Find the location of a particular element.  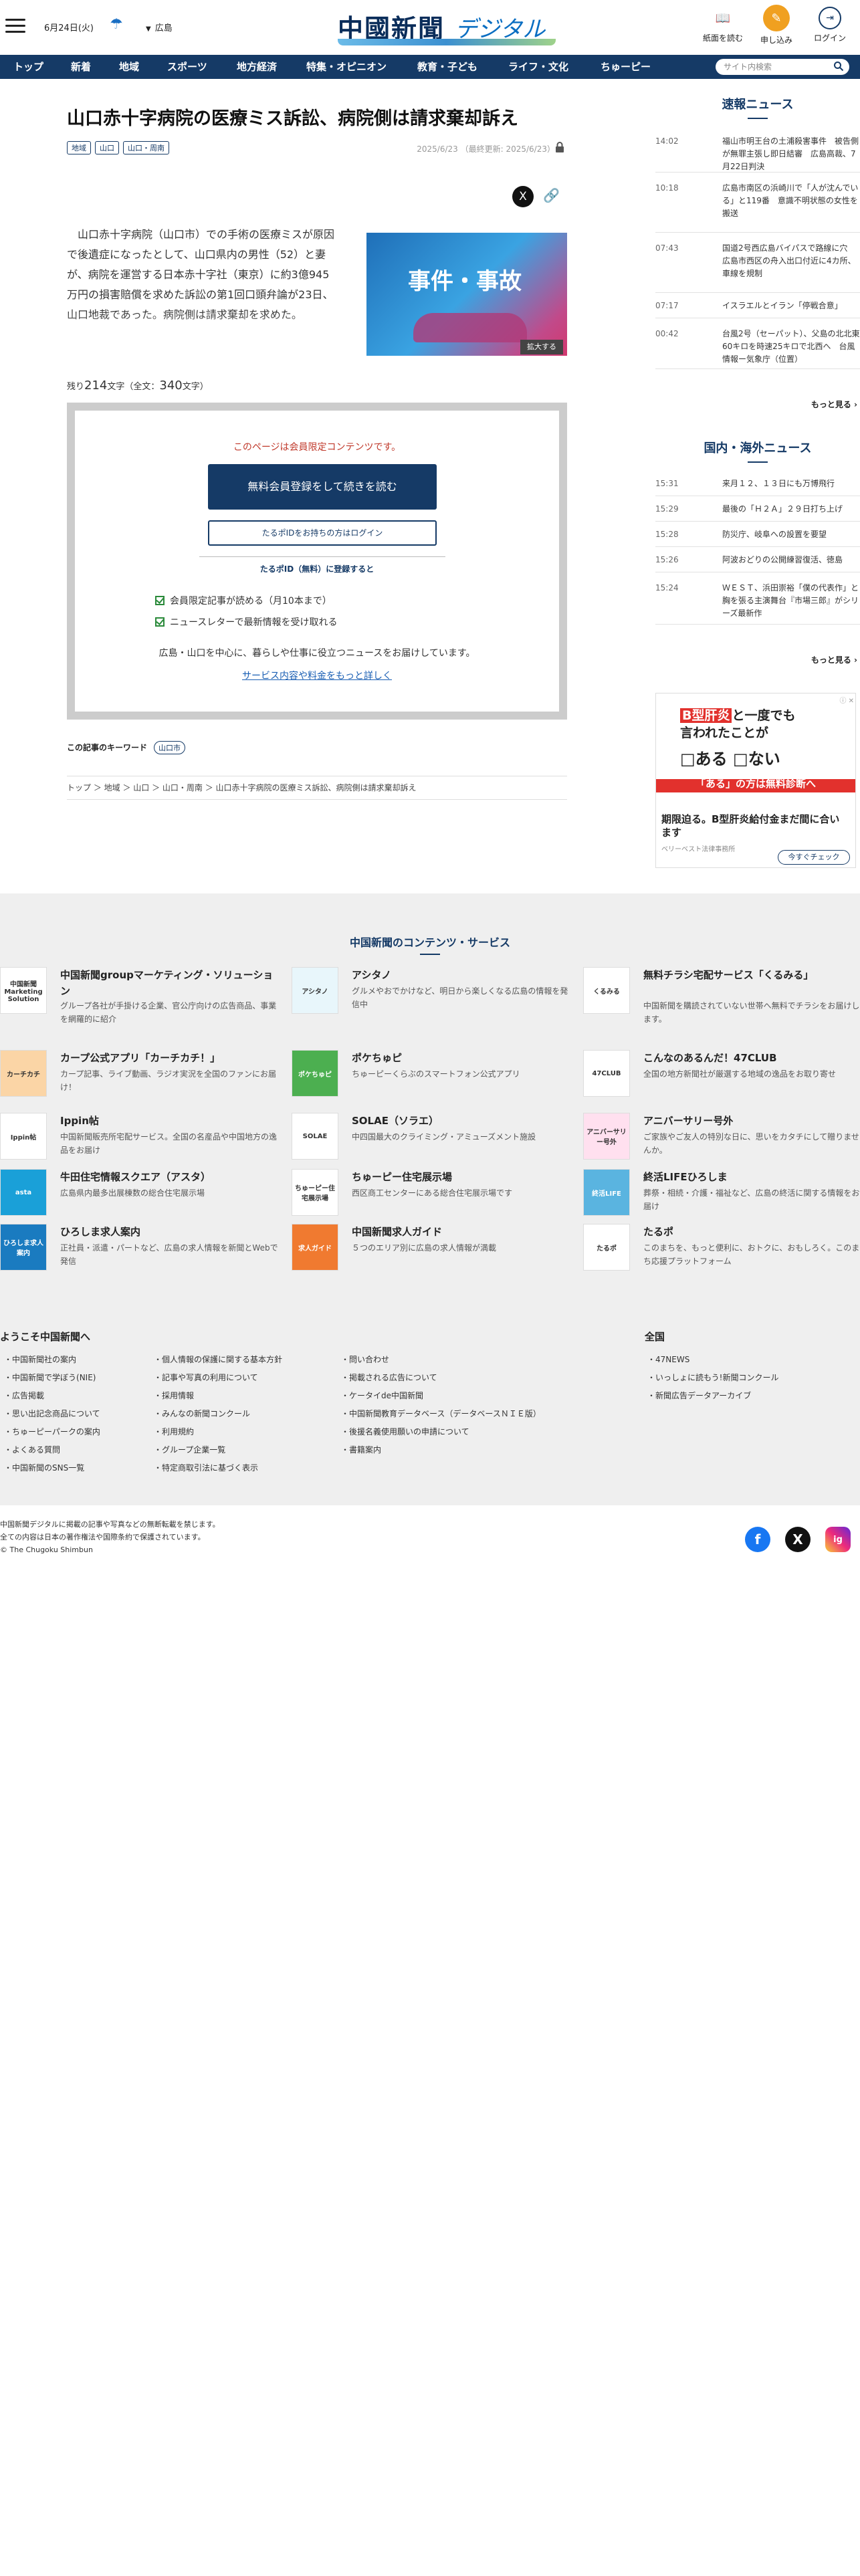

nav-sports: スポーツ is located at coordinates (187, 67).